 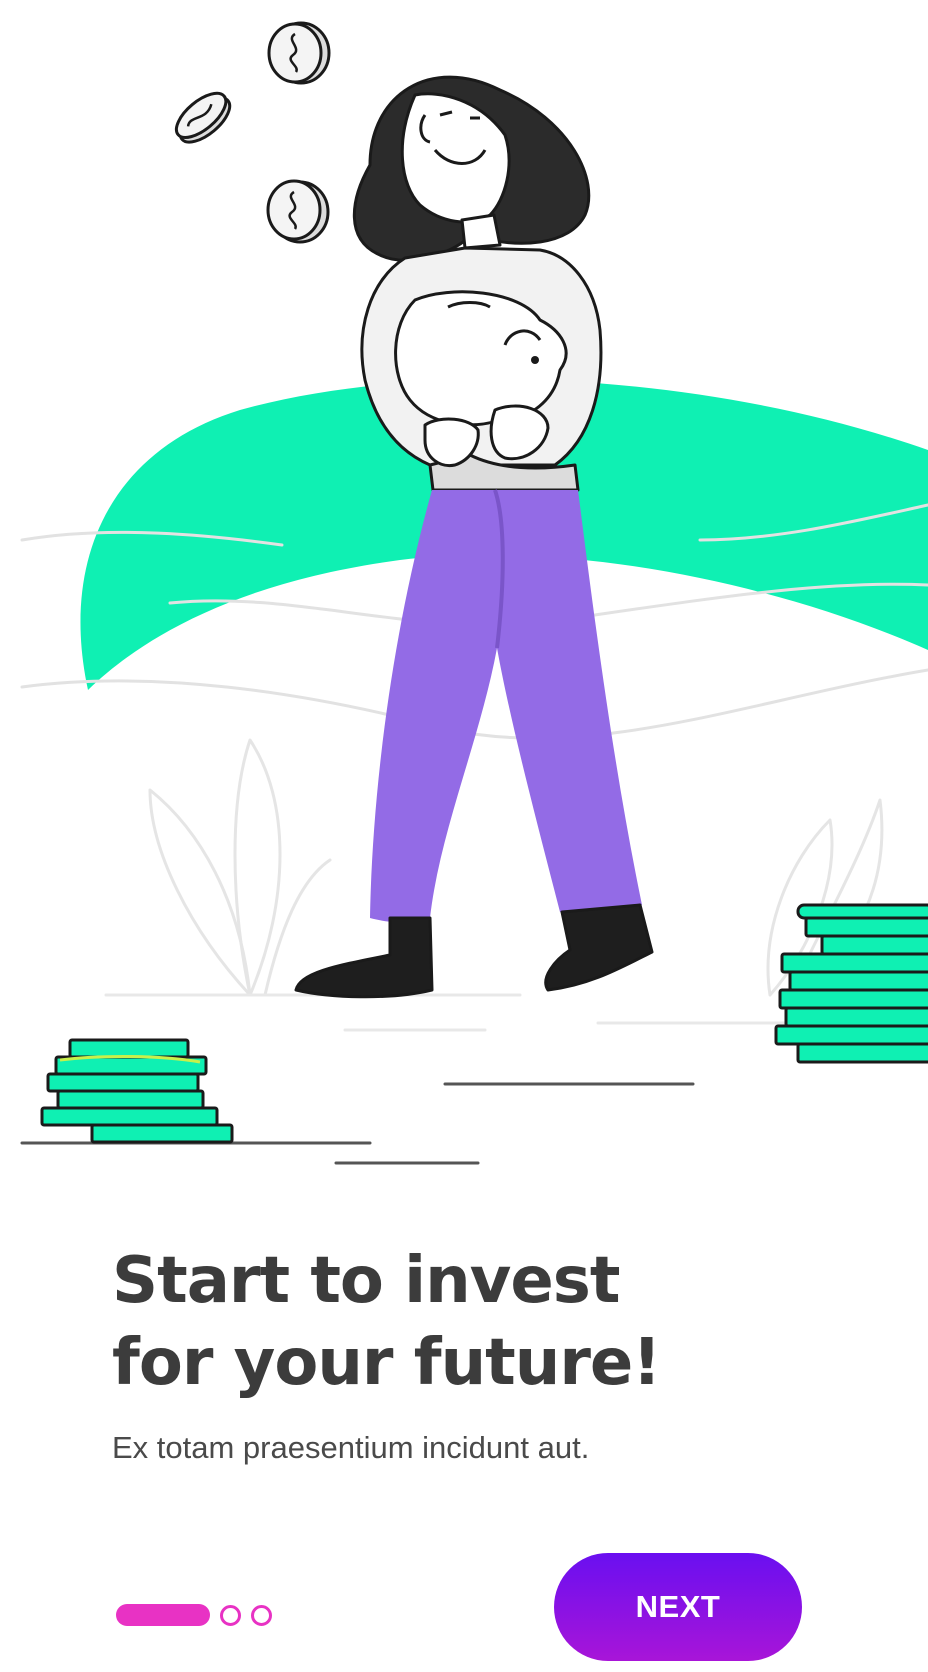 I want to click on page-indicator, so click(x=194, y=1615).